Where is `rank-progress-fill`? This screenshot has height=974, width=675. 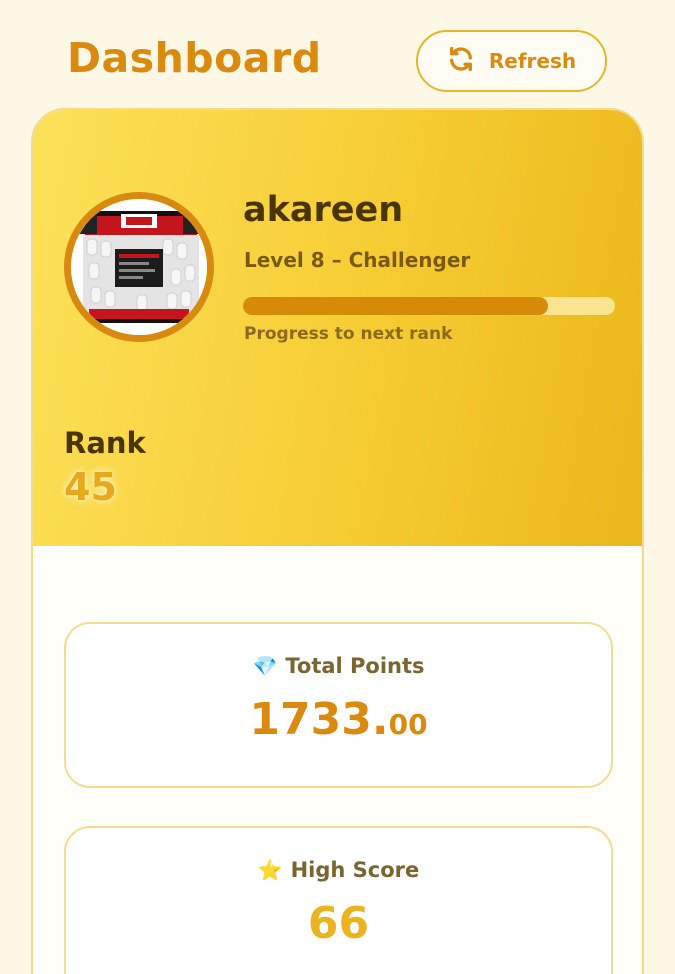 rank-progress-fill is located at coordinates (396, 306).